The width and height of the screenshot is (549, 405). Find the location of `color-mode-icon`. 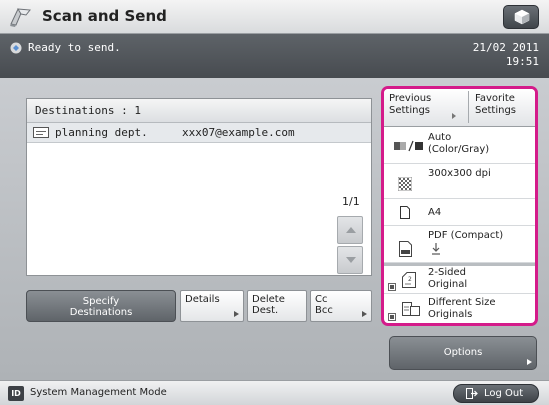

color-mode-icon is located at coordinates (408, 146).